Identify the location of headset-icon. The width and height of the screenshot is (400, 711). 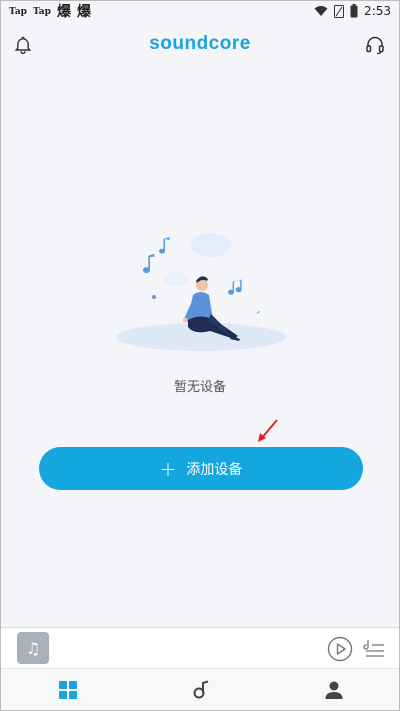
(375, 45).